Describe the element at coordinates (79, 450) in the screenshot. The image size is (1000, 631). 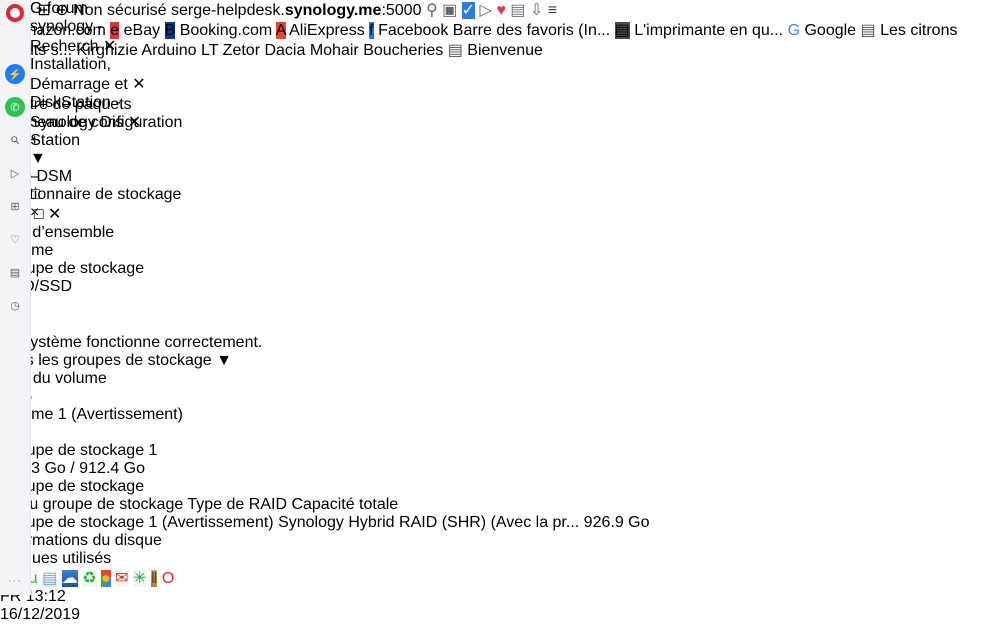
I see `volume-group-label: Groupe de stockage 1` at that location.